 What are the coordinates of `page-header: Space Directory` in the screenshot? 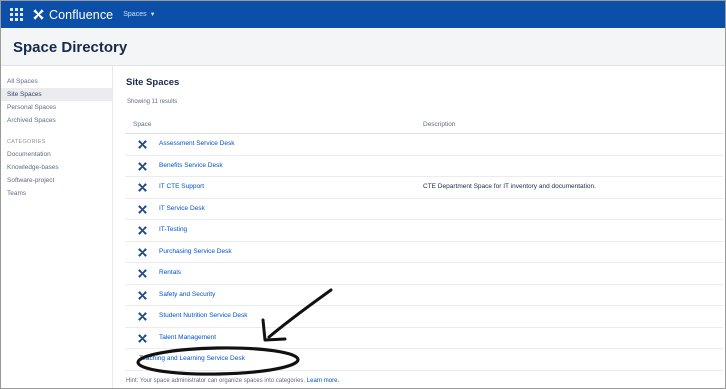 It's located at (363, 47).